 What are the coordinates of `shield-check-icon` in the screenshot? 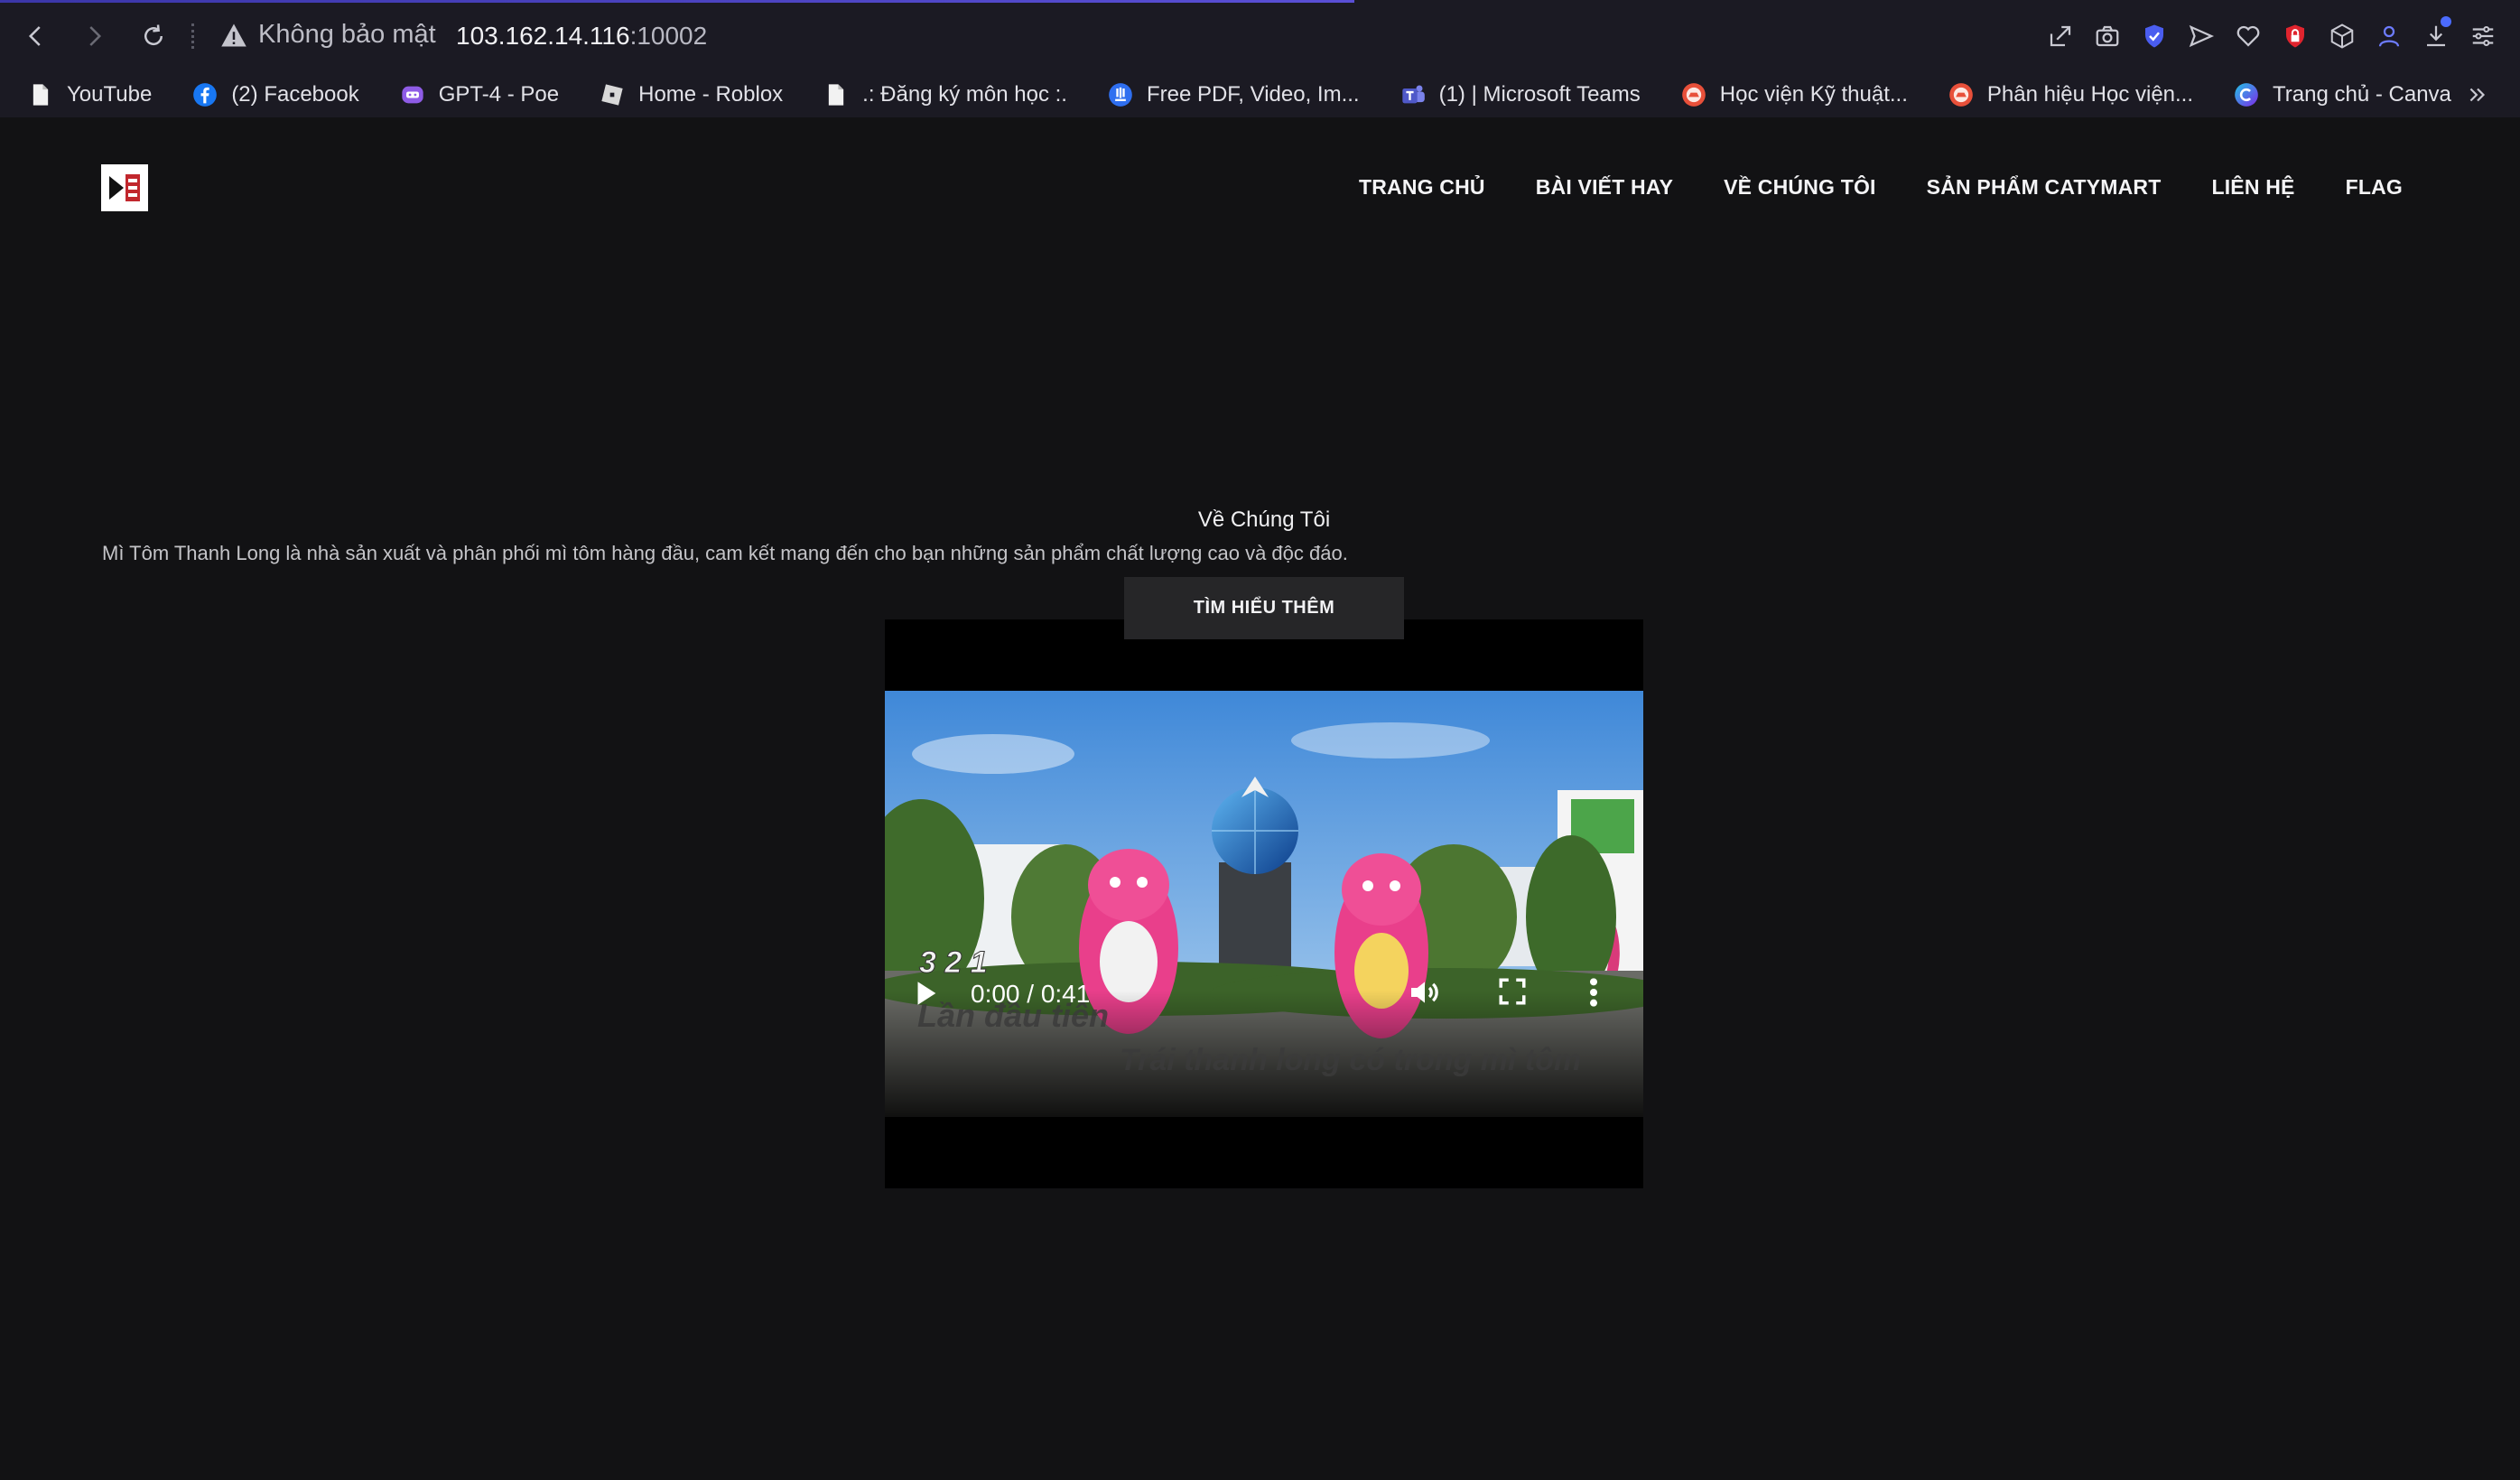 It's located at (2154, 36).